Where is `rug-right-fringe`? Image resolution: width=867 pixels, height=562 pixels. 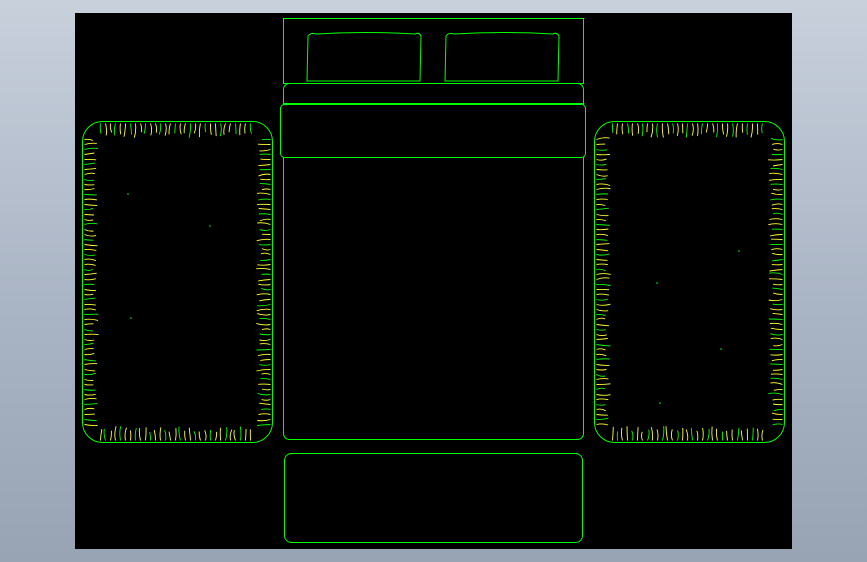
rug-right-fringe is located at coordinates (689, 282).